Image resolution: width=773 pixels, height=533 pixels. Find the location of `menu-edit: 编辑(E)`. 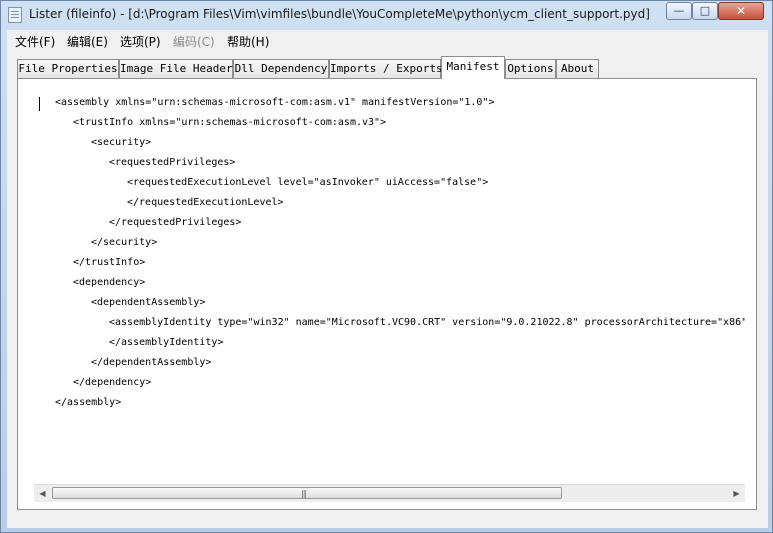

menu-edit: 编辑(E) is located at coordinates (87, 41).